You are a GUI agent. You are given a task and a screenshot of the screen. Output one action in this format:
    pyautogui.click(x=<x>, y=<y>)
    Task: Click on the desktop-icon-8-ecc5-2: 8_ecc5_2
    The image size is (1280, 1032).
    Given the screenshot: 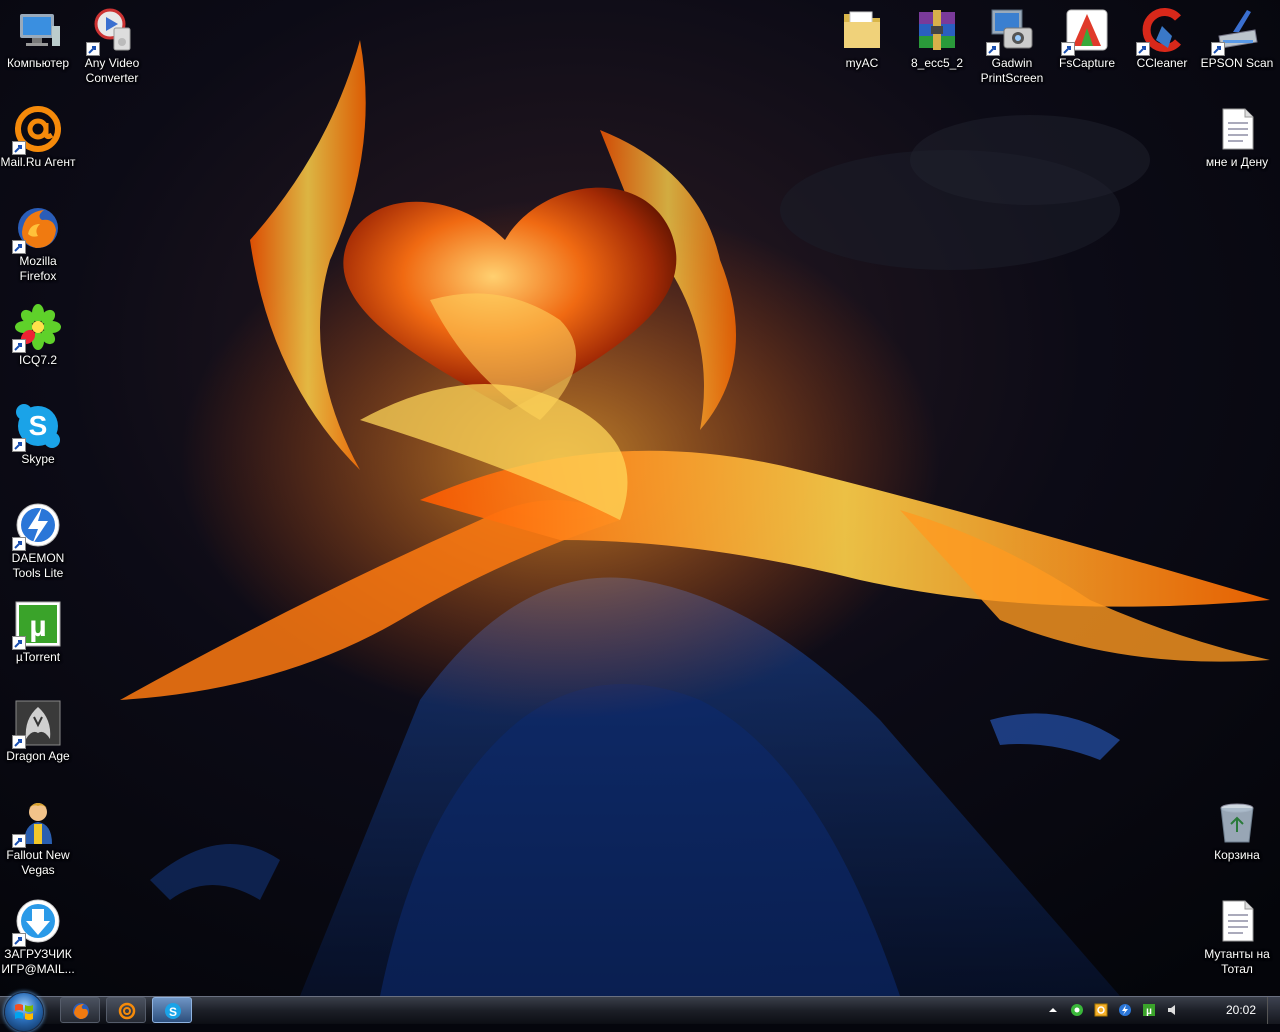 What is the action you would take?
    pyautogui.click(x=937, y=38)
    